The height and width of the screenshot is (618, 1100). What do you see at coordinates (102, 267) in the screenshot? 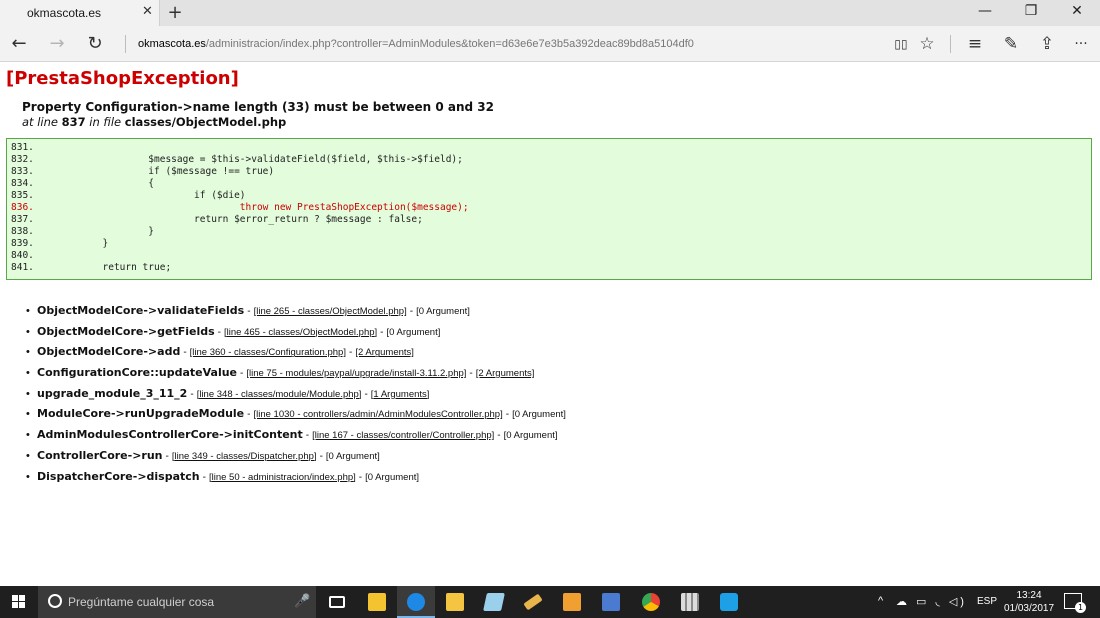
I see `code-text: return true;` at bounding box center [102, 267].